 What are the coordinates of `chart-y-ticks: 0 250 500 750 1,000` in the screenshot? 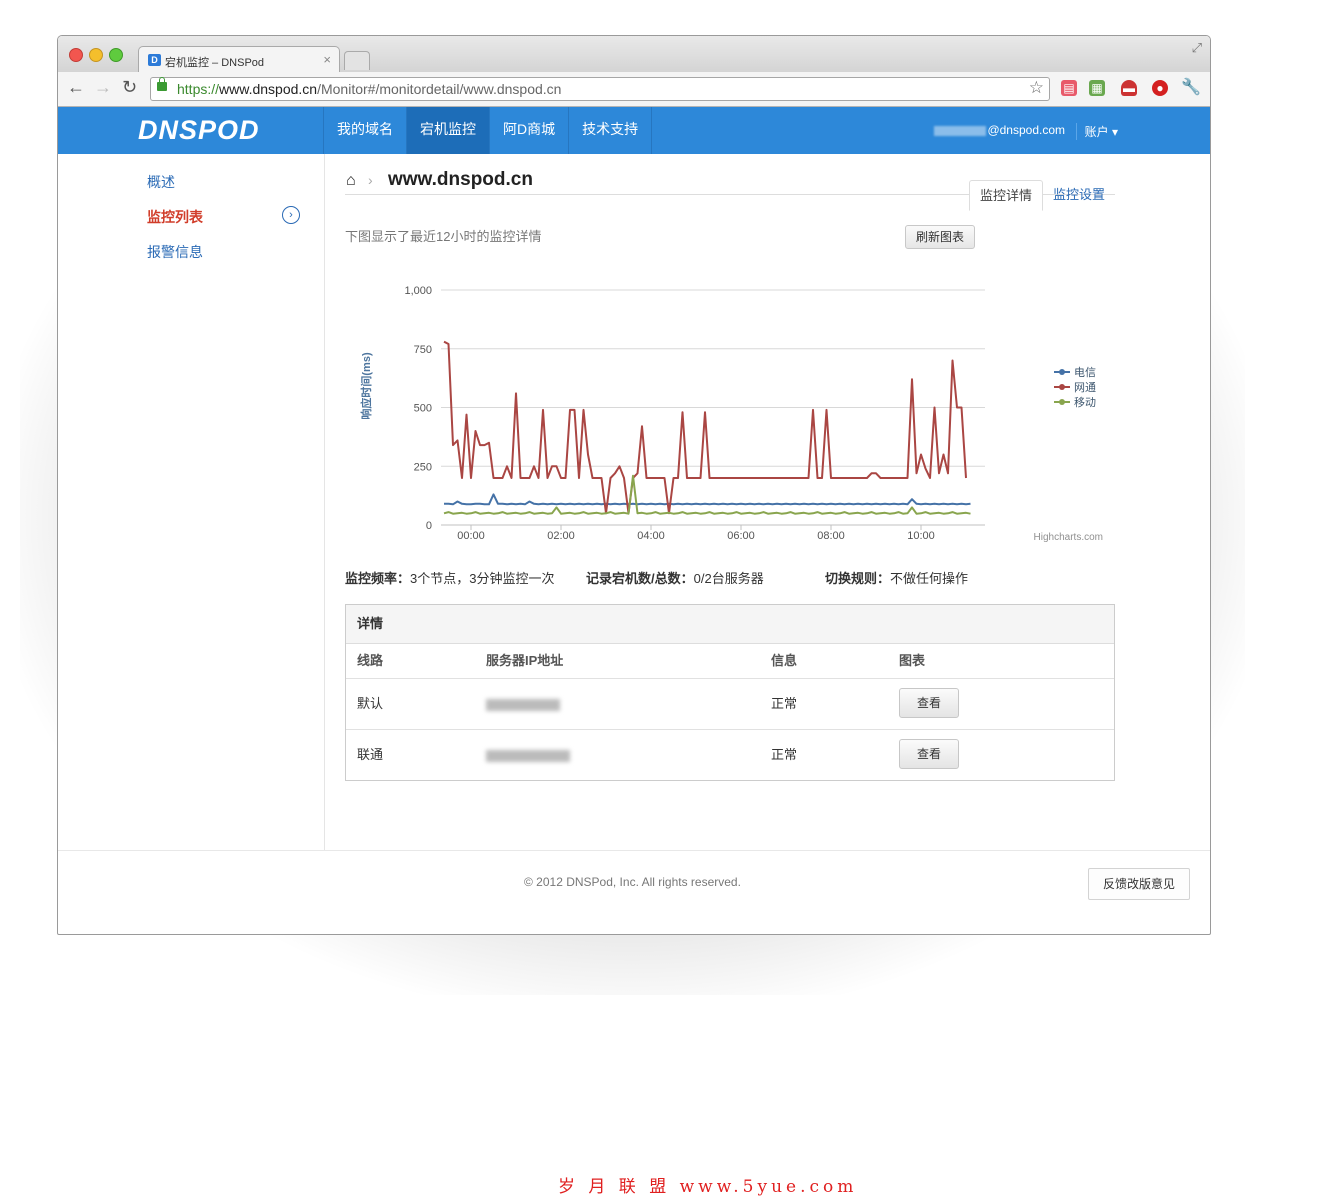 It's located at (418, 408).